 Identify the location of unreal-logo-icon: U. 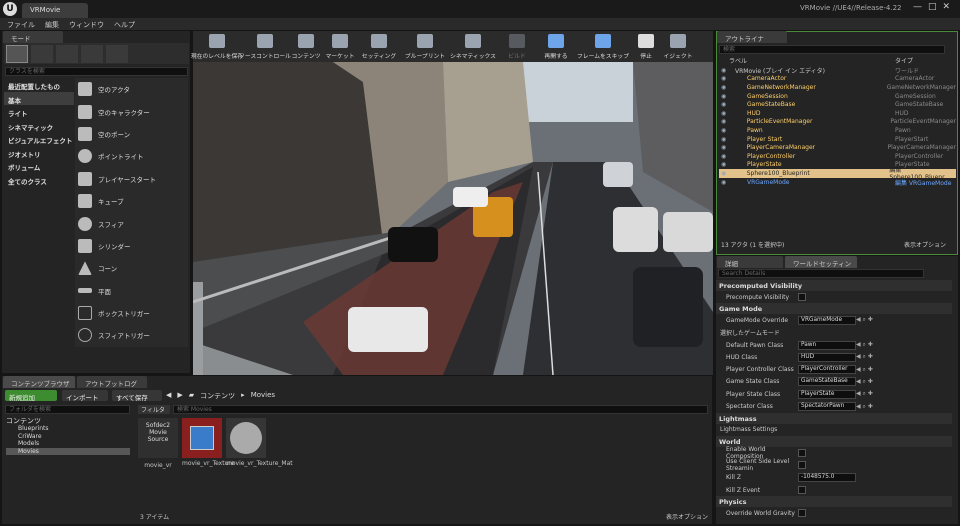
(10, 9).